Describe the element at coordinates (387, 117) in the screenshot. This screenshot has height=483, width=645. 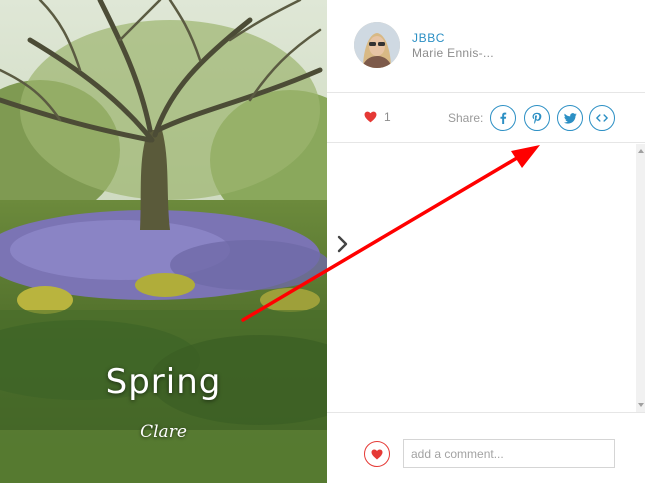
I see `like-count: 1` at that location.